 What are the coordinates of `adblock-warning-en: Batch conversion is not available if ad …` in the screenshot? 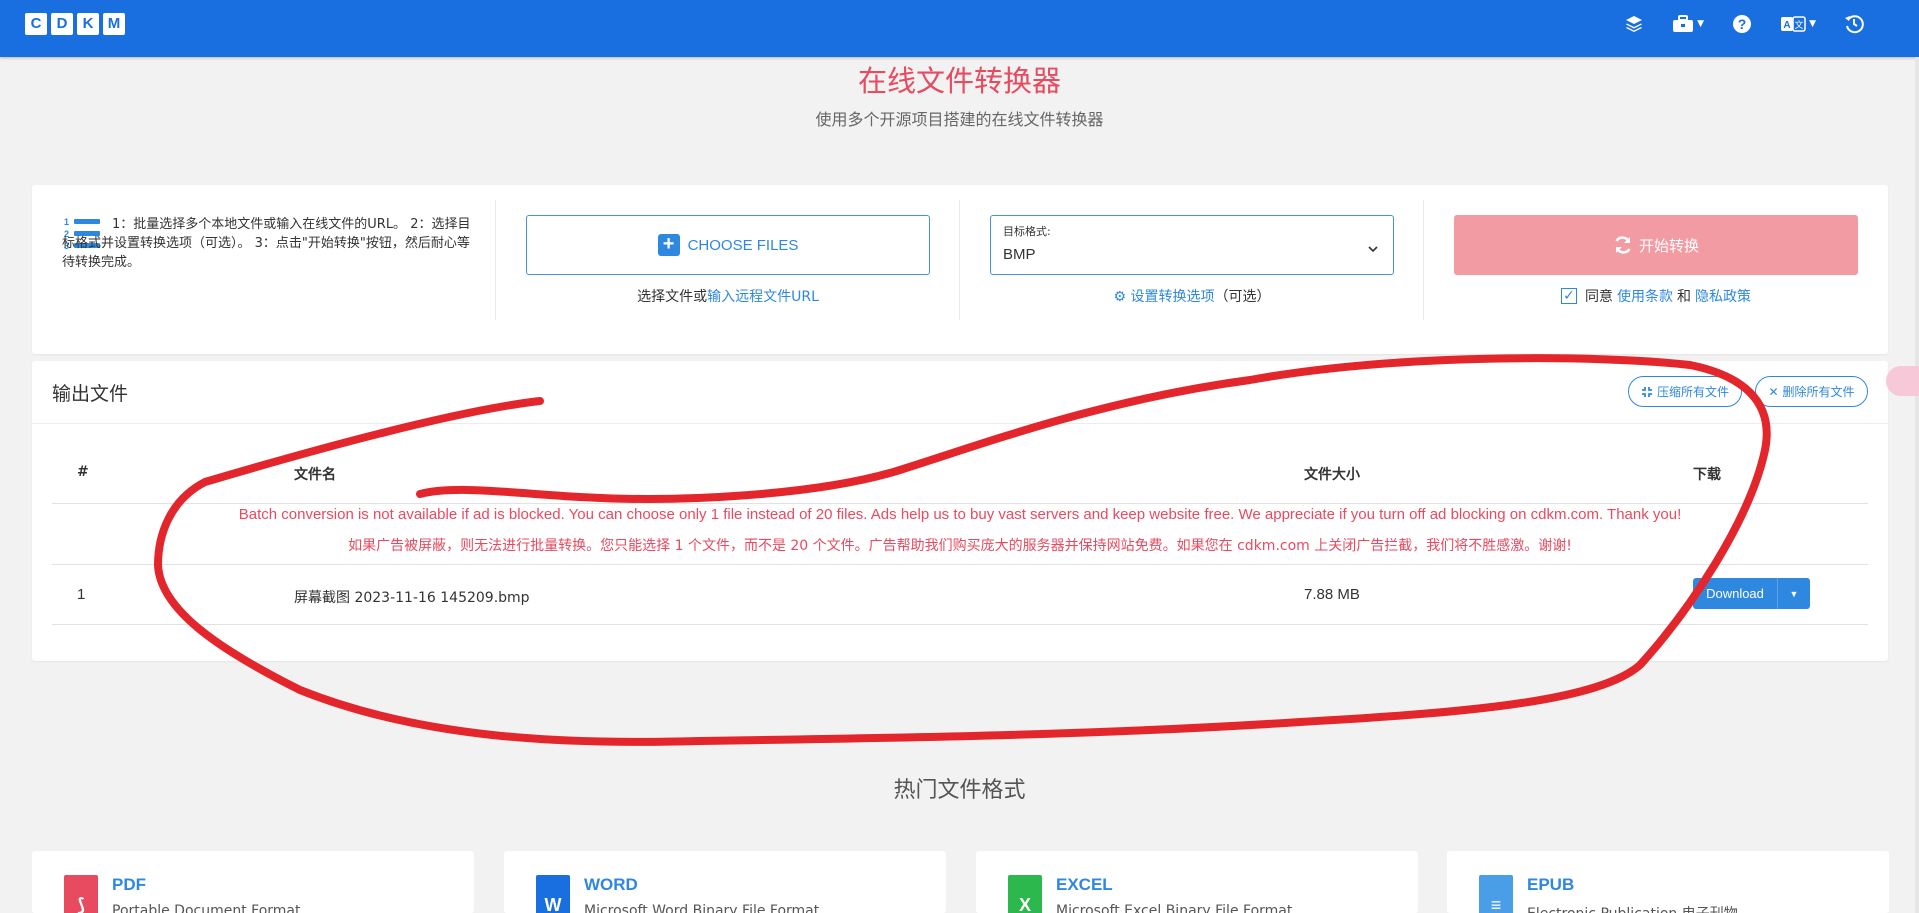 It's located at (960, 514).